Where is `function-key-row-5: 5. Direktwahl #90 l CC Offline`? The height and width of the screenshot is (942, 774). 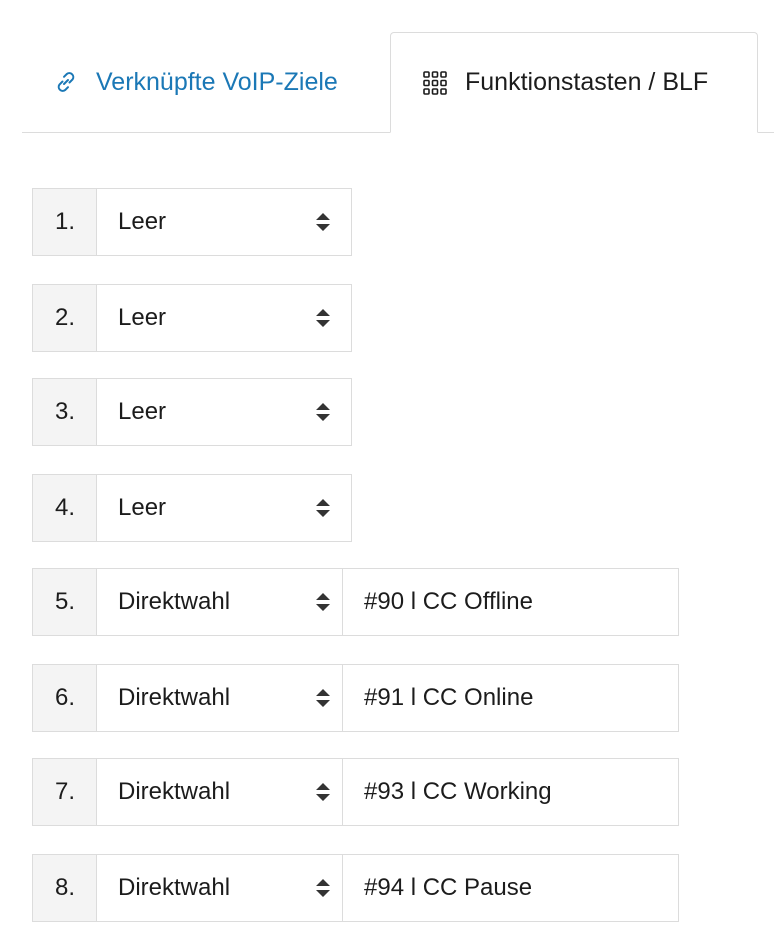 function-key-row-5: 5. Direktwahl #90 l CC Offline is located at coordinates (382, 602).